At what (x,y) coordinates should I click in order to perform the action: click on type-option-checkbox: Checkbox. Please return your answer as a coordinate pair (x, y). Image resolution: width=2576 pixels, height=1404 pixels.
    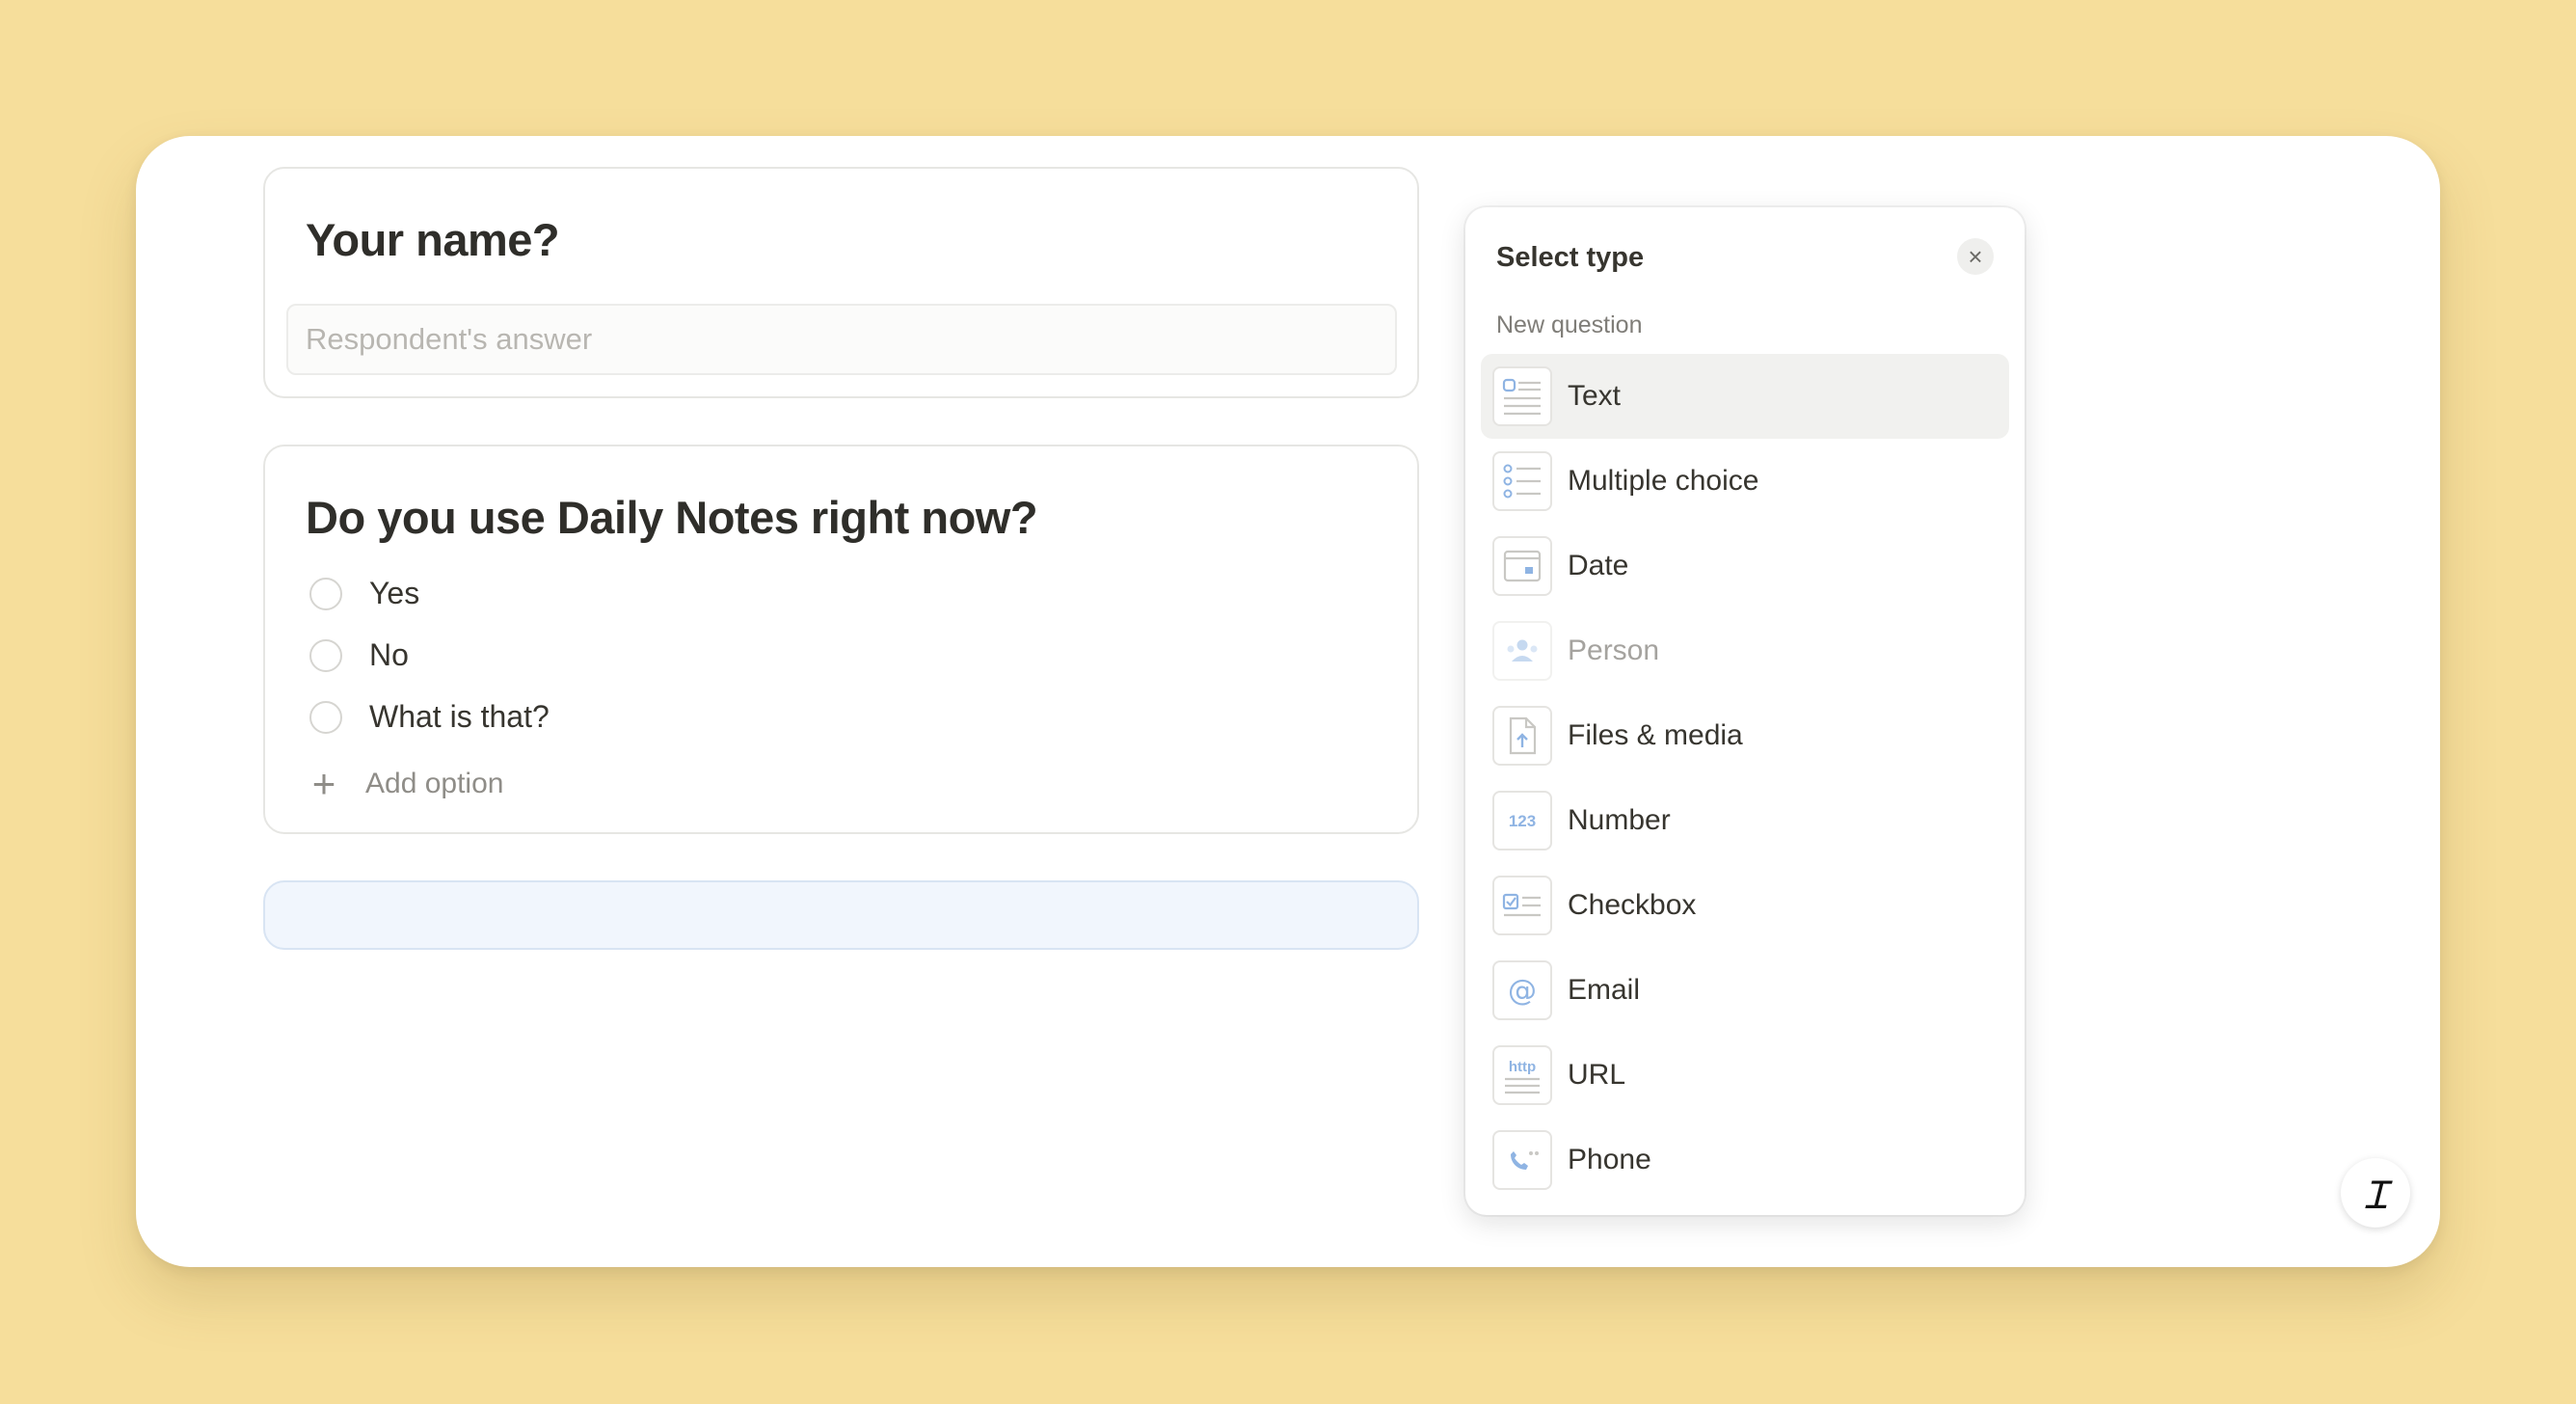
    Looking at the image, I should click on (1745, 905).